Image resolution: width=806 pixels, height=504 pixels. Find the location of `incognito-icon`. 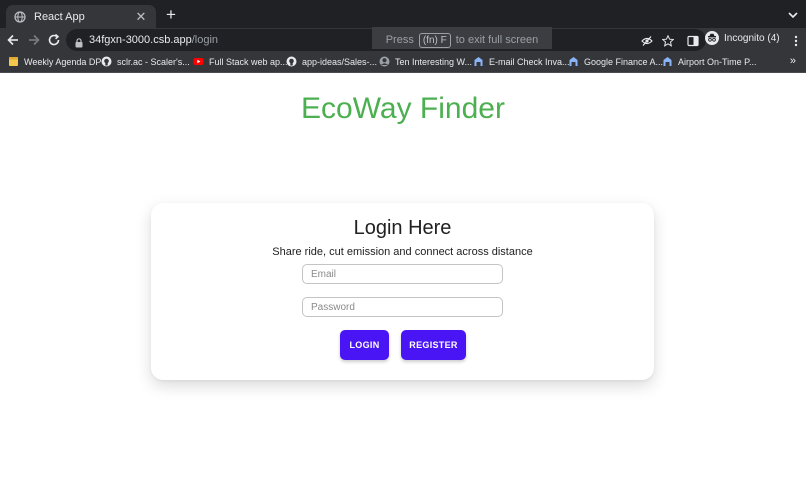

incognito-icon is located at coordinates (712, 38).